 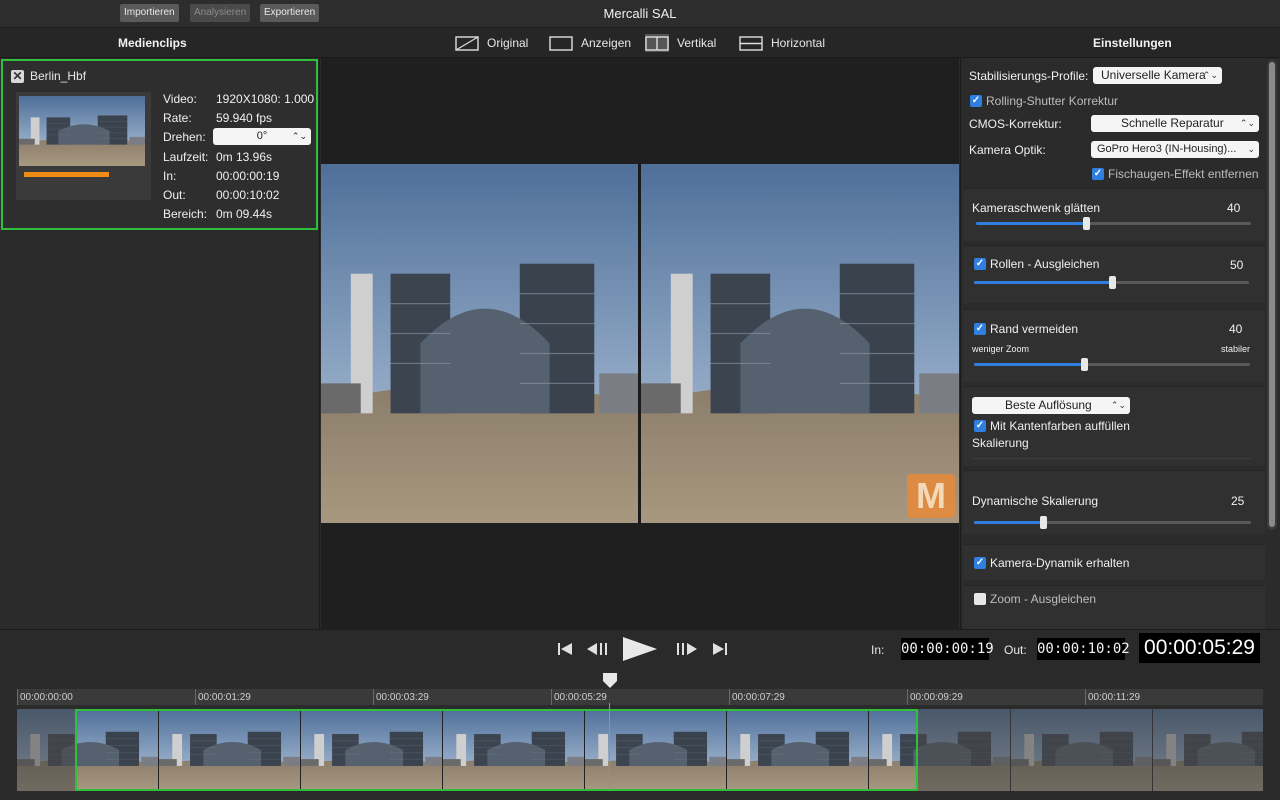 What do you see at coordinates (1029, 364) in the screenshot?
I see `border-avoid-slider-fill` at bounding box center [1029, 364].